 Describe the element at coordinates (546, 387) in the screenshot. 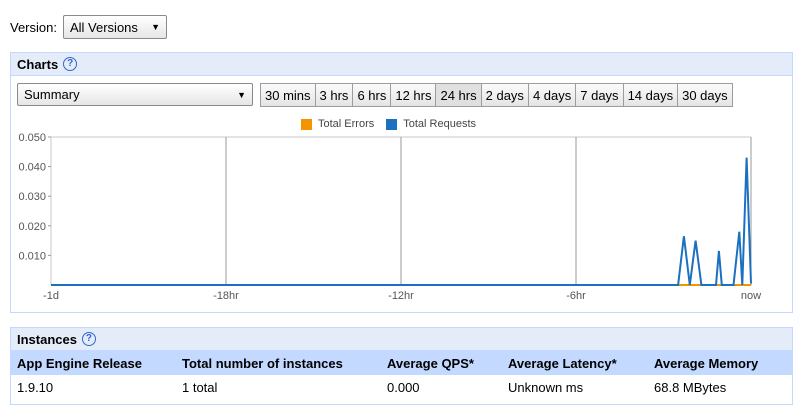

I see `cell-latency: Unknown ms` at that location.